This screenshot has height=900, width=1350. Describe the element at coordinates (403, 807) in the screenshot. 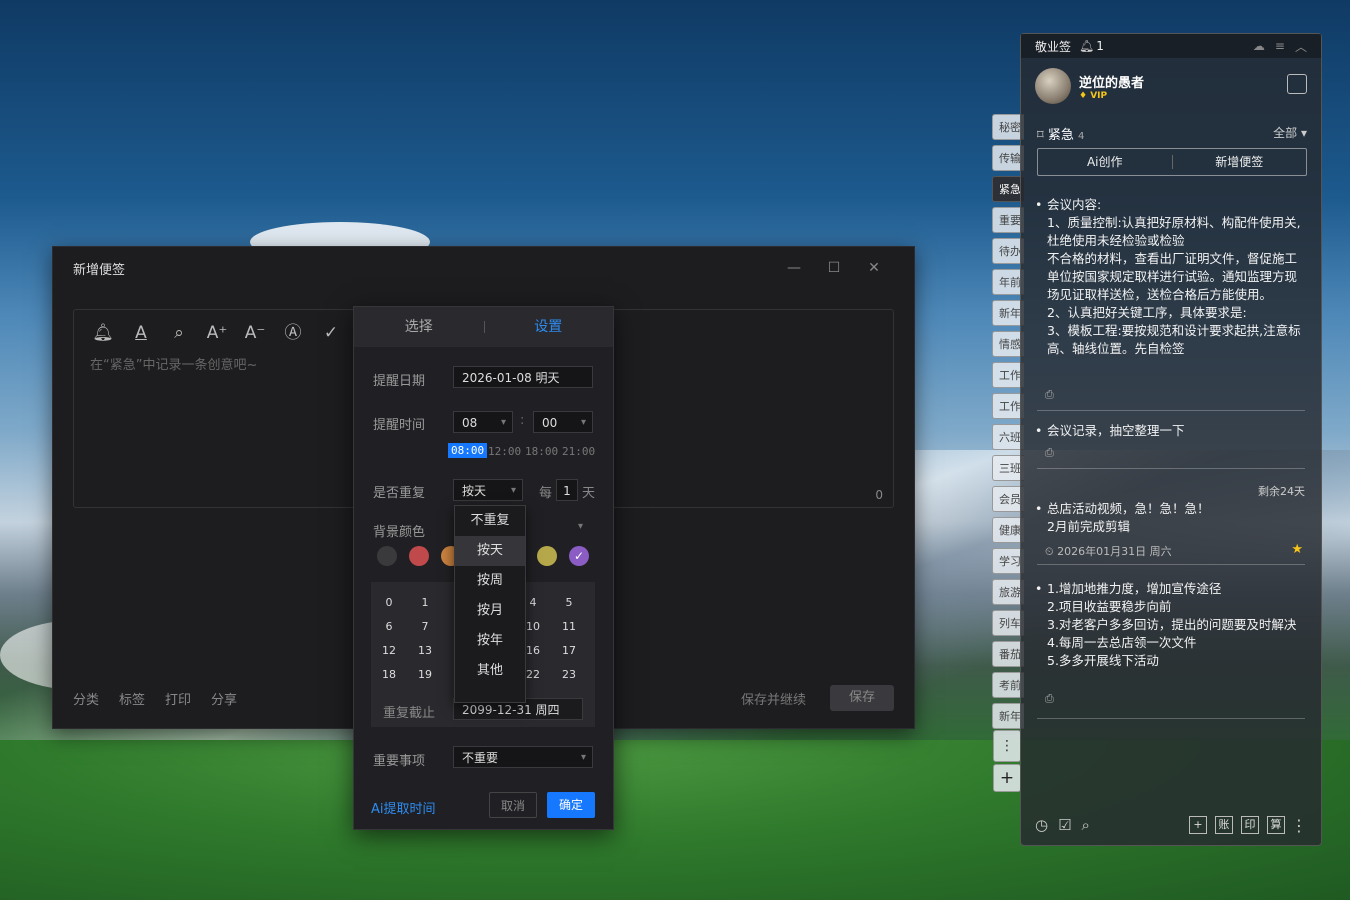

I see `ai-extract-time-link: Ai提取时间` at that location.